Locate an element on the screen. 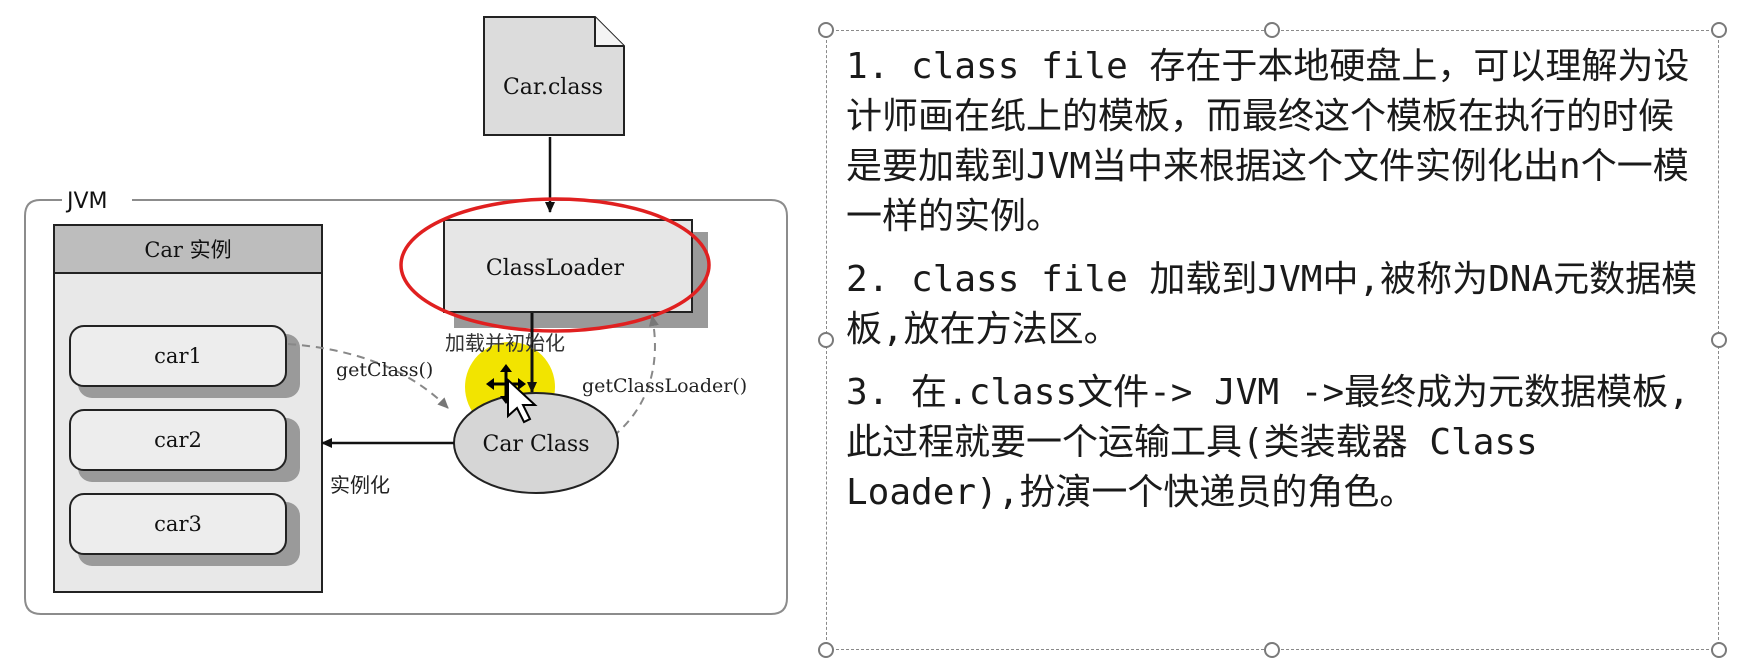  instance-label-car1: car1 is located at coordinates (178, 356).